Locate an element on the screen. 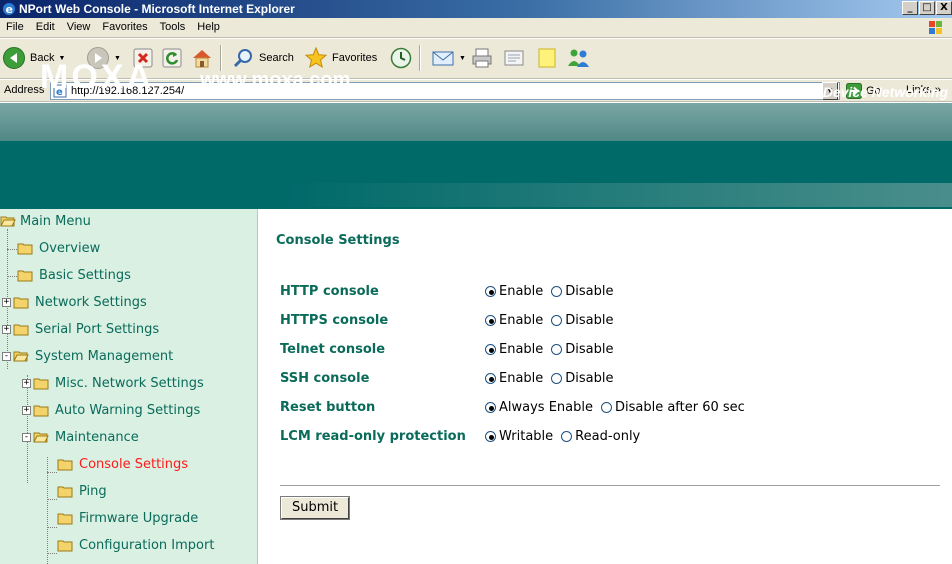 Image resolution: width=952 pixels, height=564 pixels. back-arrow-icon is located at coordinates (14, 58).